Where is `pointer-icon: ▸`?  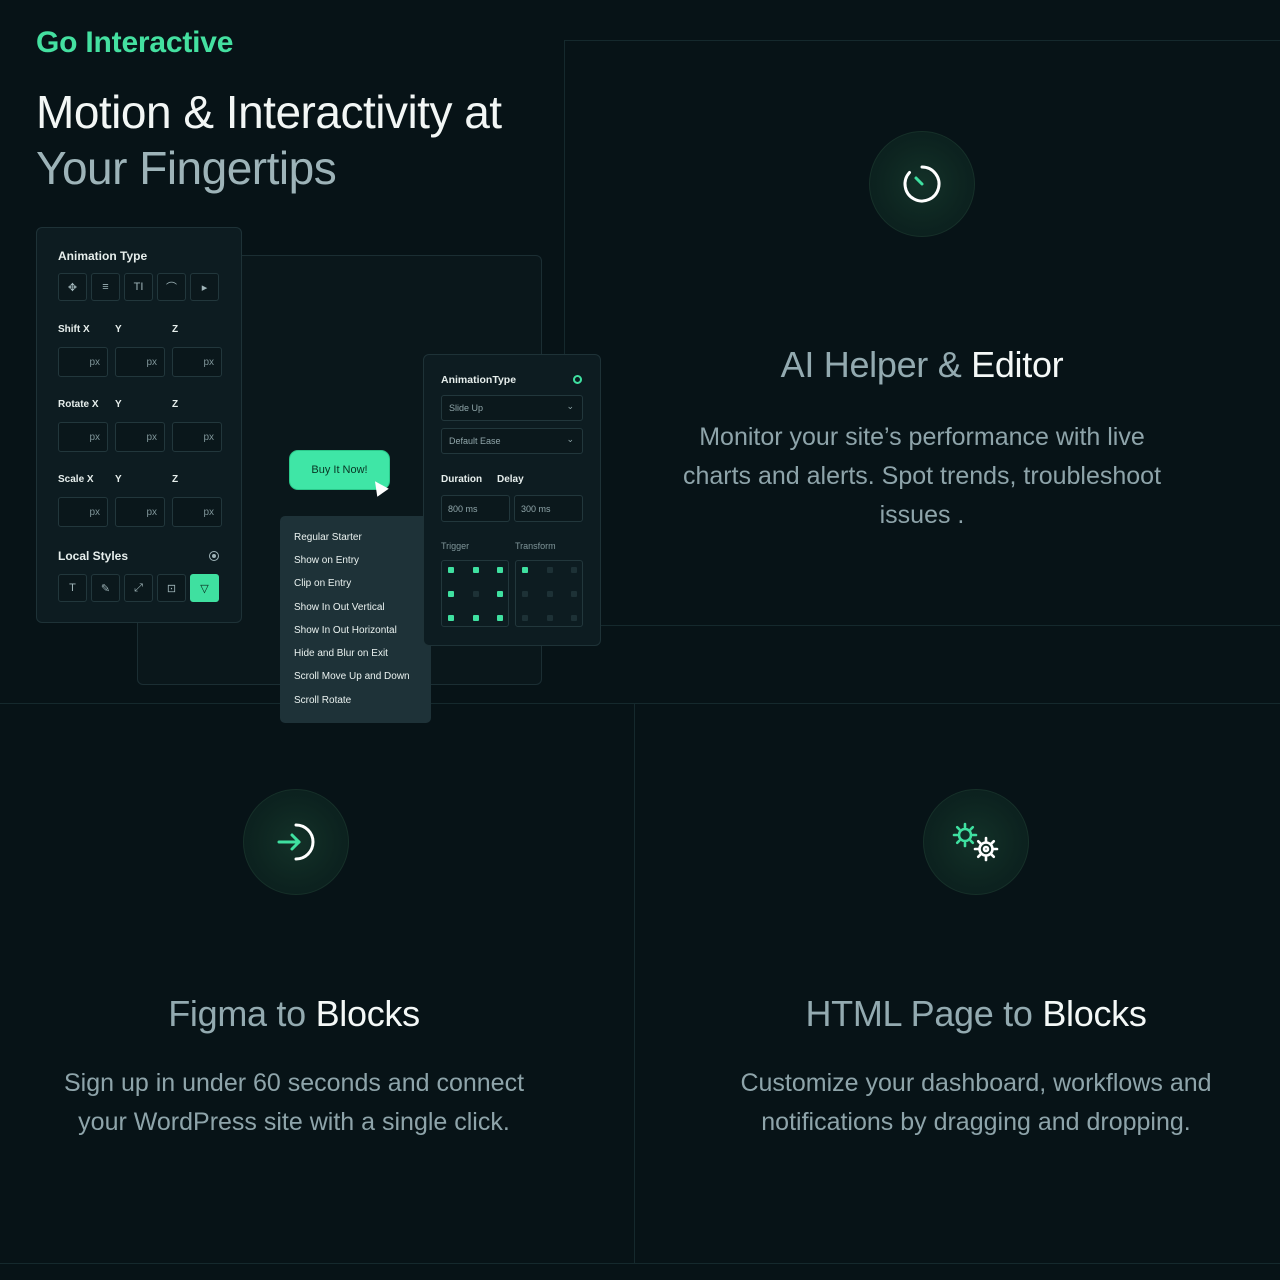
pointer-icon: ▸ is located at coordinates (204, 287).